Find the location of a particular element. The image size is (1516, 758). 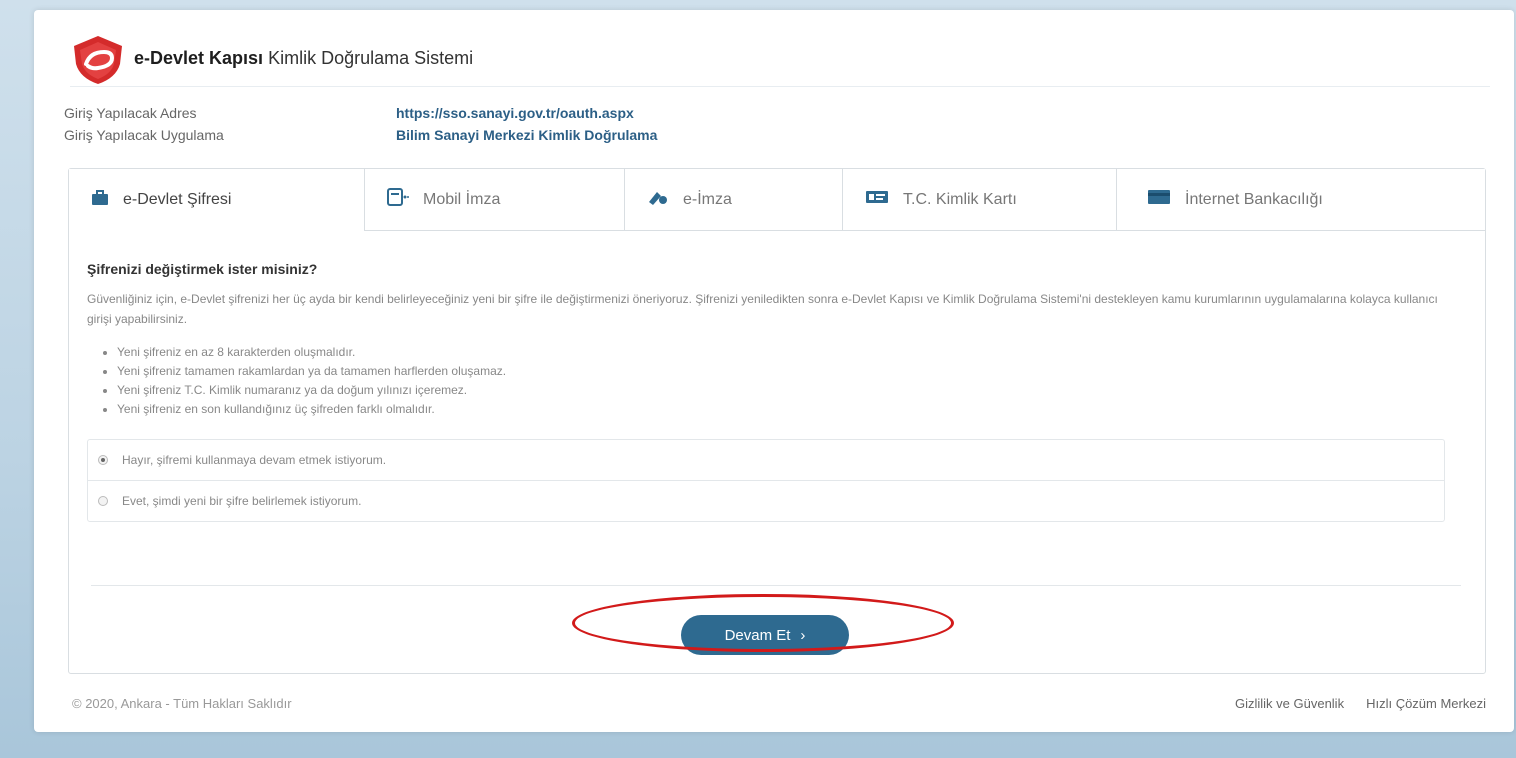

chevron-right-icon: › is located at coordinates (803, 635).